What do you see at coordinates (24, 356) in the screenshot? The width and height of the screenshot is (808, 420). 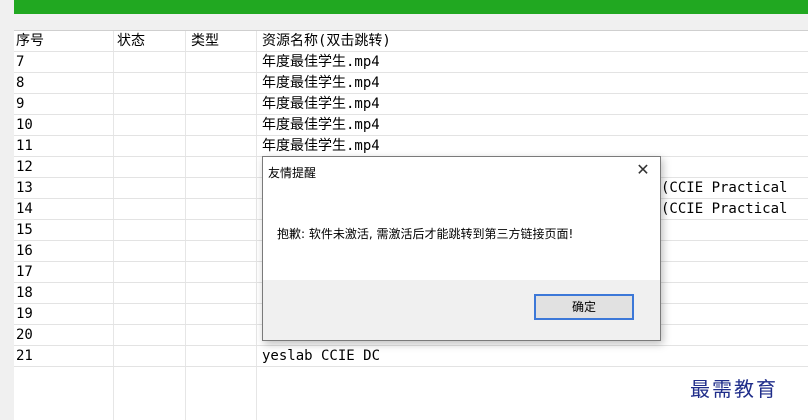 I see `row-index: 21` at bounding box center [24, 356].